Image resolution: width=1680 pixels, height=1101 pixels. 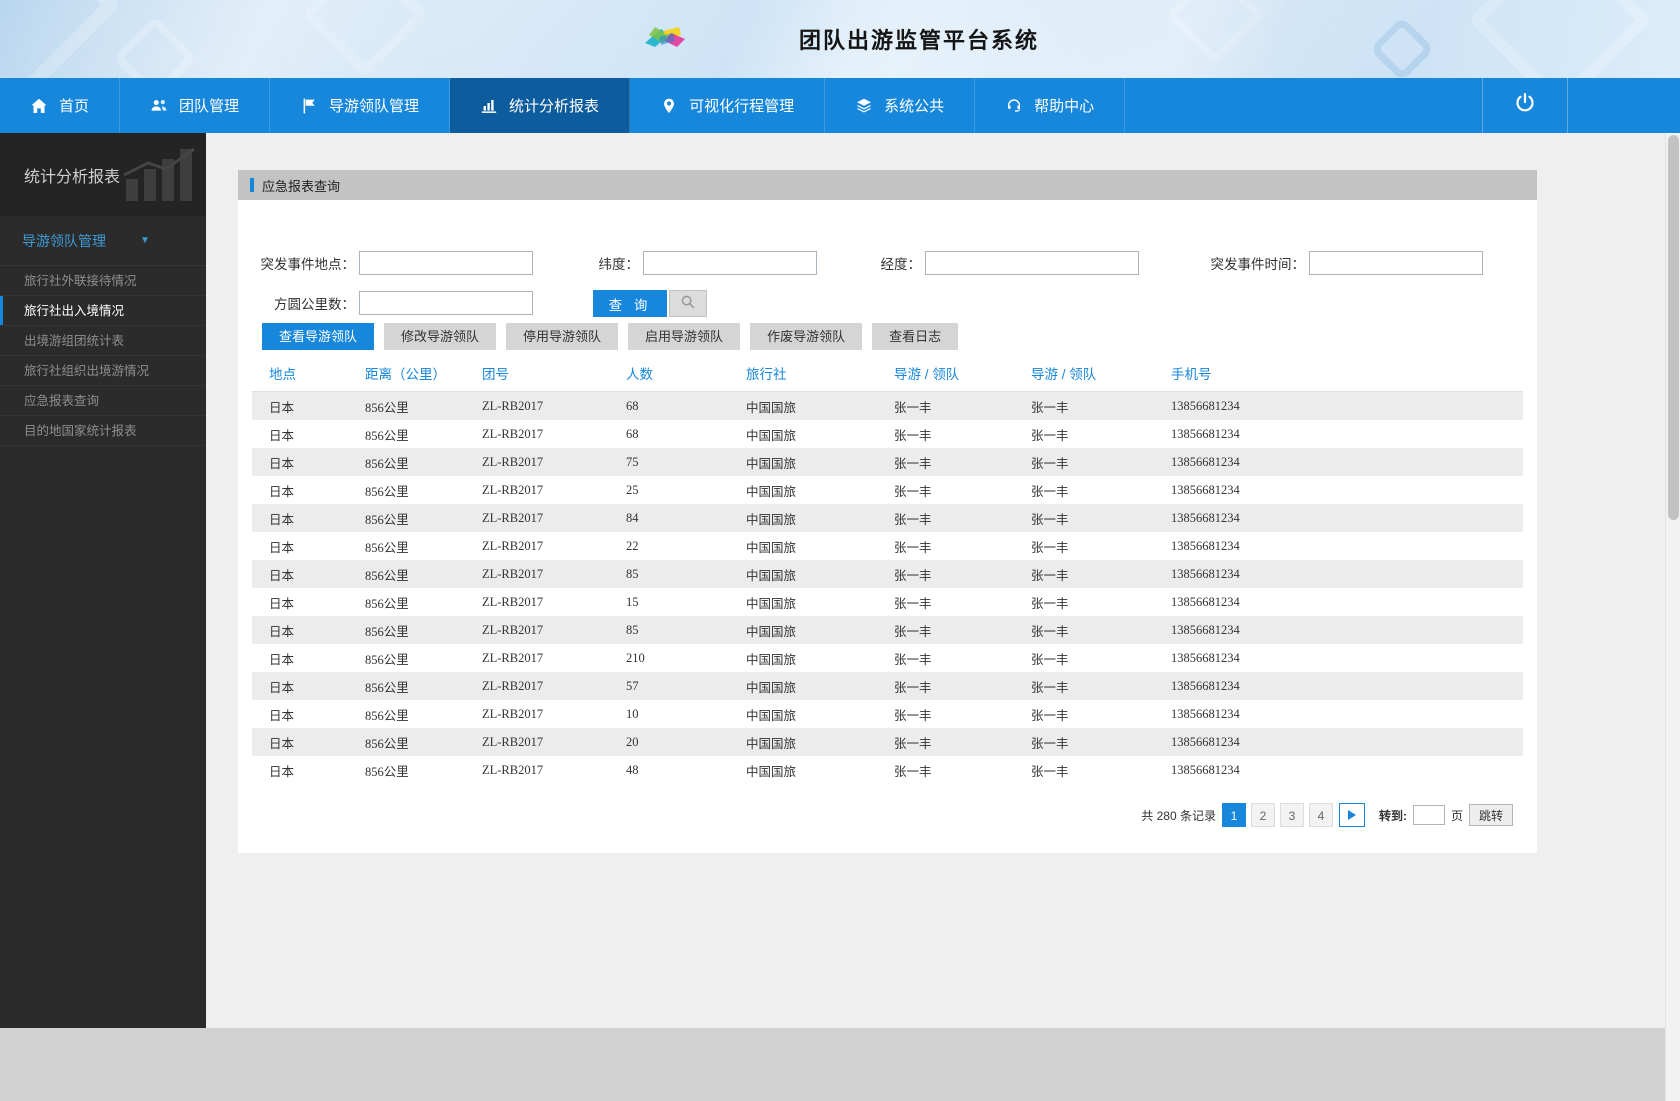 What do you see at coordinates (1064, 106) in the screenshot?
I see `nav-item-label: 帮助中心` at bounding box center [1064, 106].